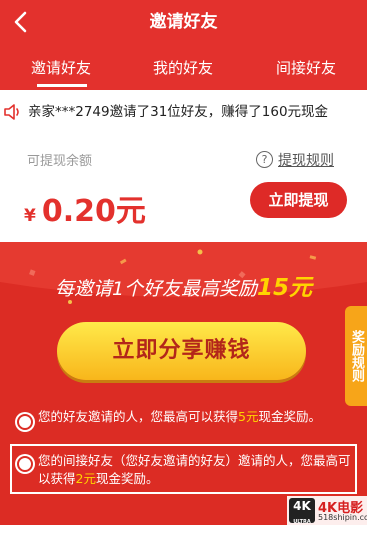 This screenshot has height=548, width=367. What do you see at coordinates (138, 416) in the screenshot?
I see `rule-text-prefix: 您的好友邀请的人，您最高可以获得` at bounding box center [138, 416].